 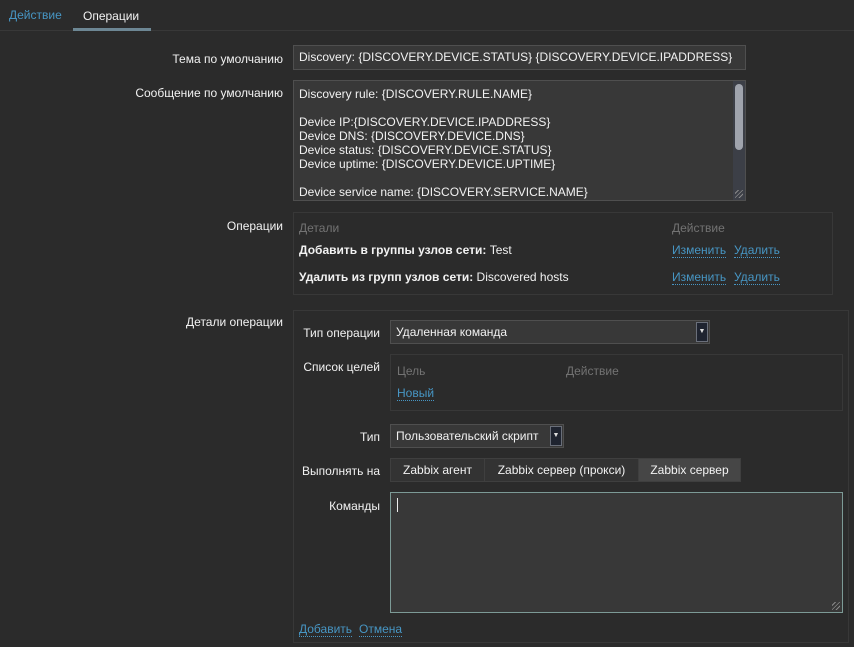 What do you see at coordinates (111, 16) in the screenshot?
I see `tab-operations: Операции` at bounding box center [111, 16].